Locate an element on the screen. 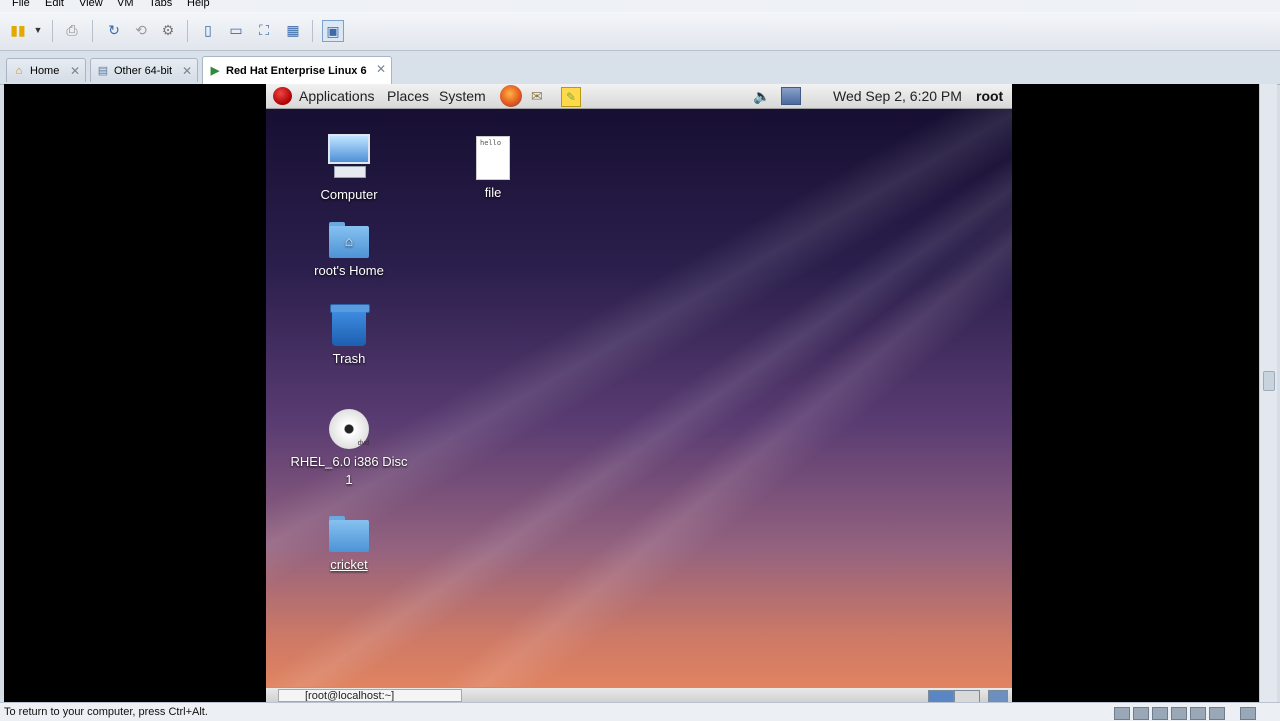  console-view-icon: ▭ is located at coordinates (236, 30).